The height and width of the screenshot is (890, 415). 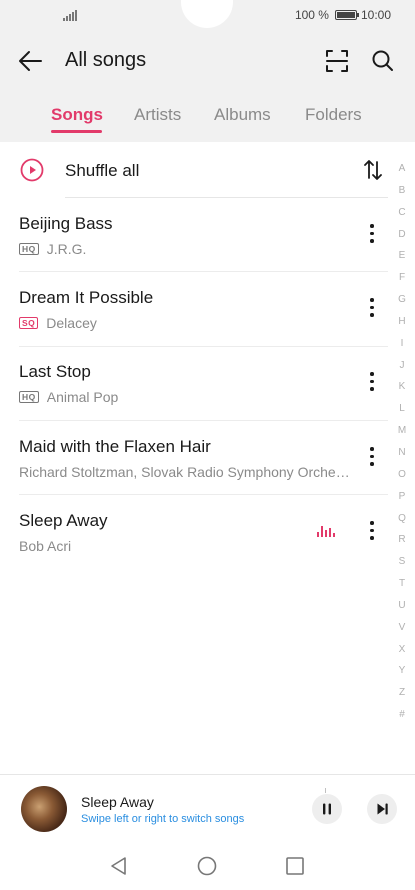 I want to click on alphabet-index-letter: A, so click(x=402, y=174).